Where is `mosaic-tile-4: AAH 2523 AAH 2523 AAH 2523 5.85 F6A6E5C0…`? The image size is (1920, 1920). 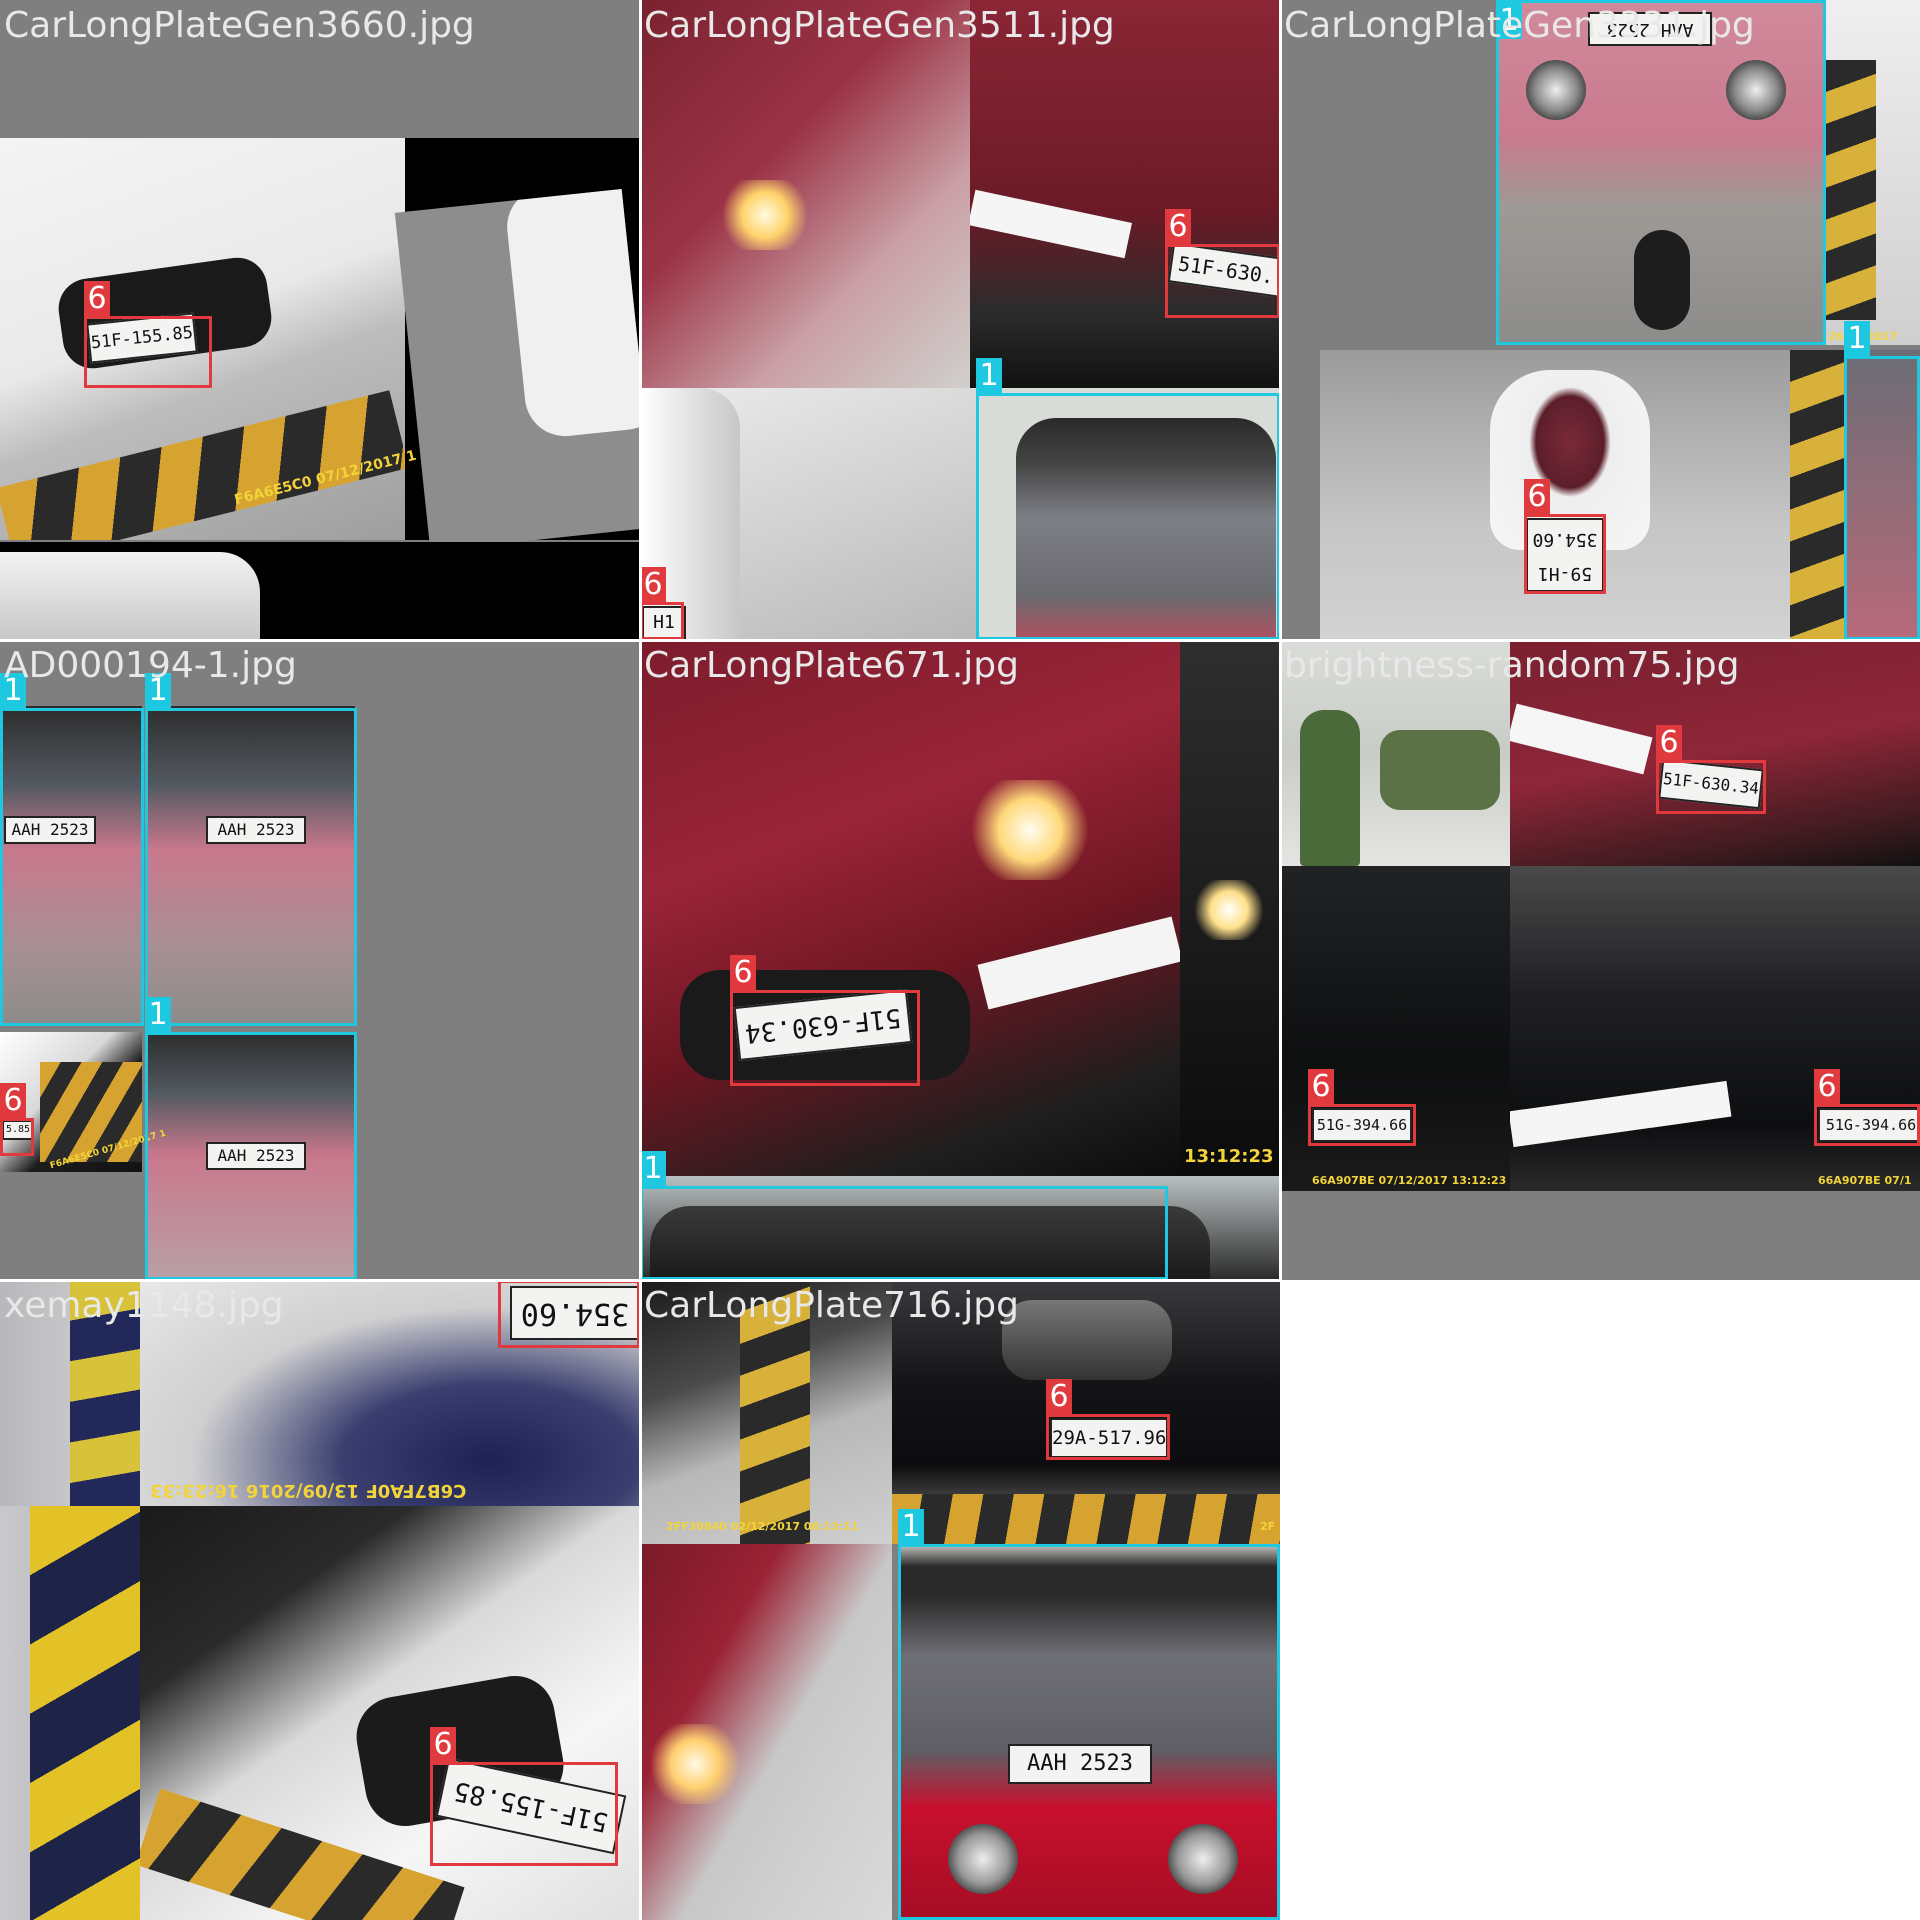
mosaic-tile-4: AAH 2523 AAH 2523 AAH 2523 5.85 F6A6E5C0… is located at coordinates (320, 960).